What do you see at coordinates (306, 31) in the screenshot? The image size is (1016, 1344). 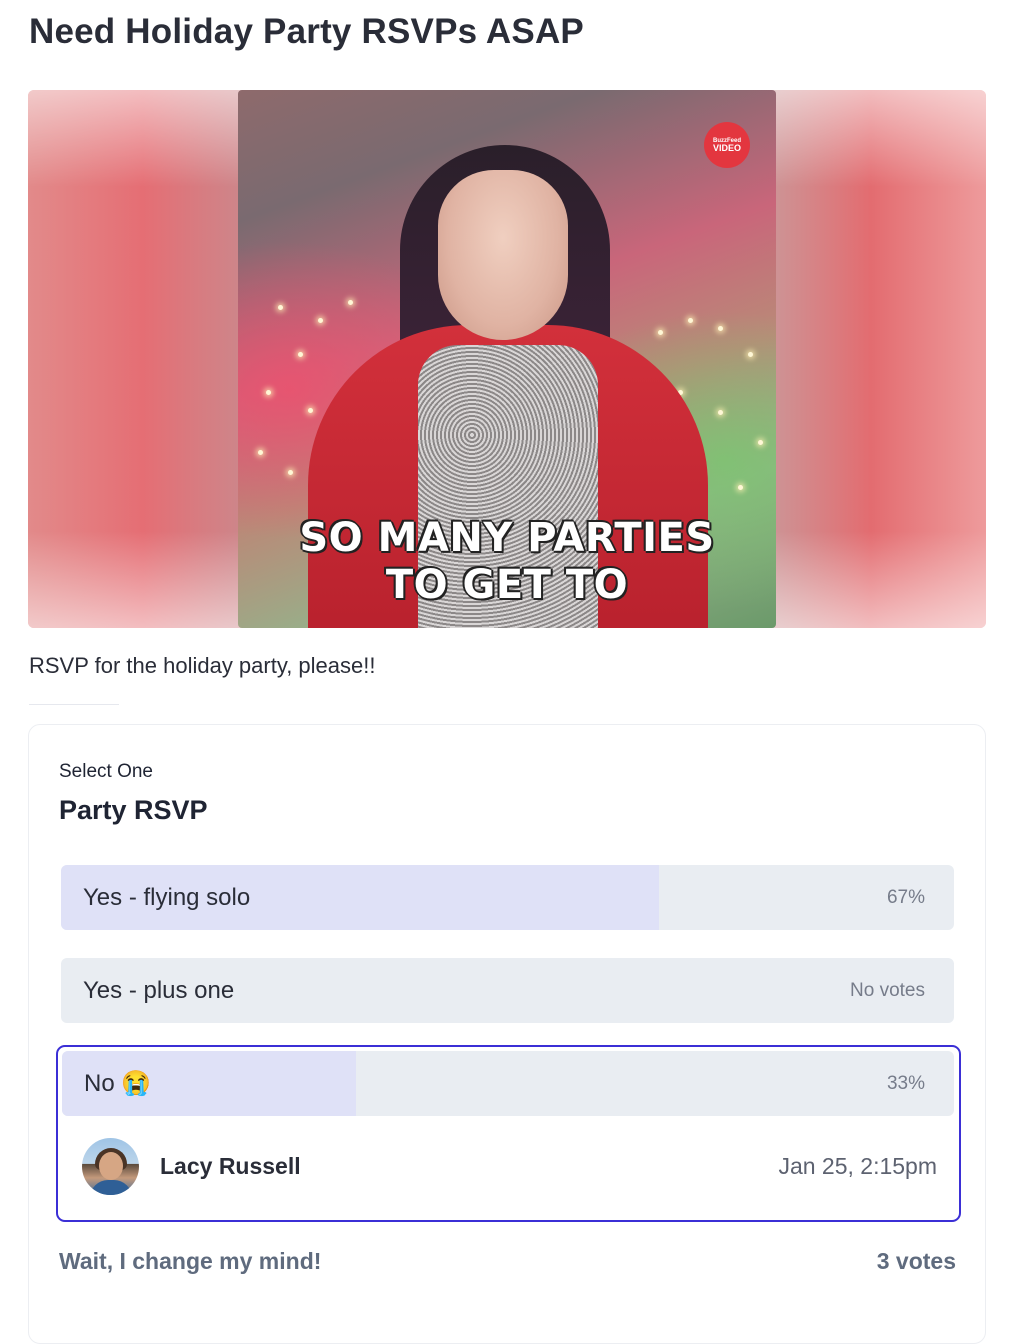 I see `page-title: Need Holiday Party RSVPs ASAP` at bounding box center [306, 31].